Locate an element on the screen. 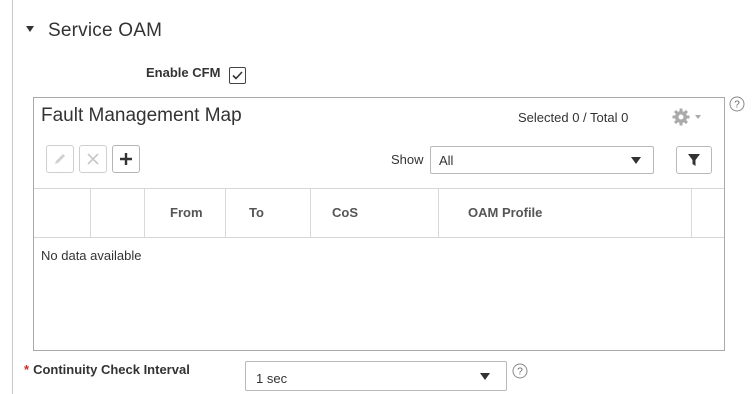 The image size is (753, 394). required-marker: * is located at coordinates (27, 369).